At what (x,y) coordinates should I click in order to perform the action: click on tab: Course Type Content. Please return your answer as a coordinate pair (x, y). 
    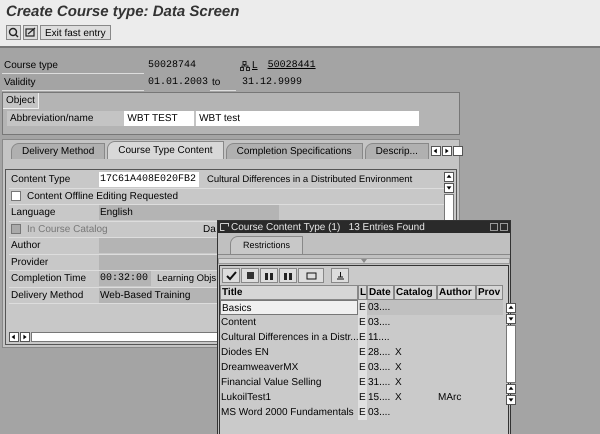
    Looking at the image, I should click on (165, 150).